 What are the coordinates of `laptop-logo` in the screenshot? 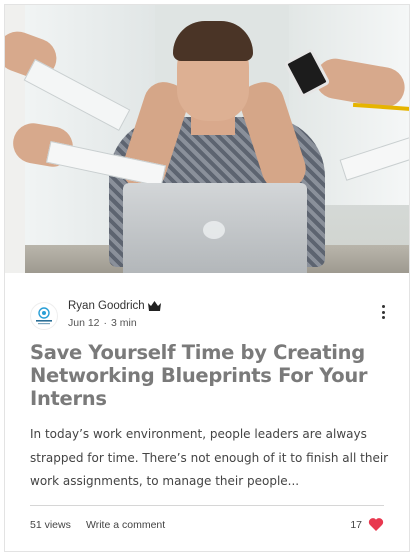 It's located at (214, 230).